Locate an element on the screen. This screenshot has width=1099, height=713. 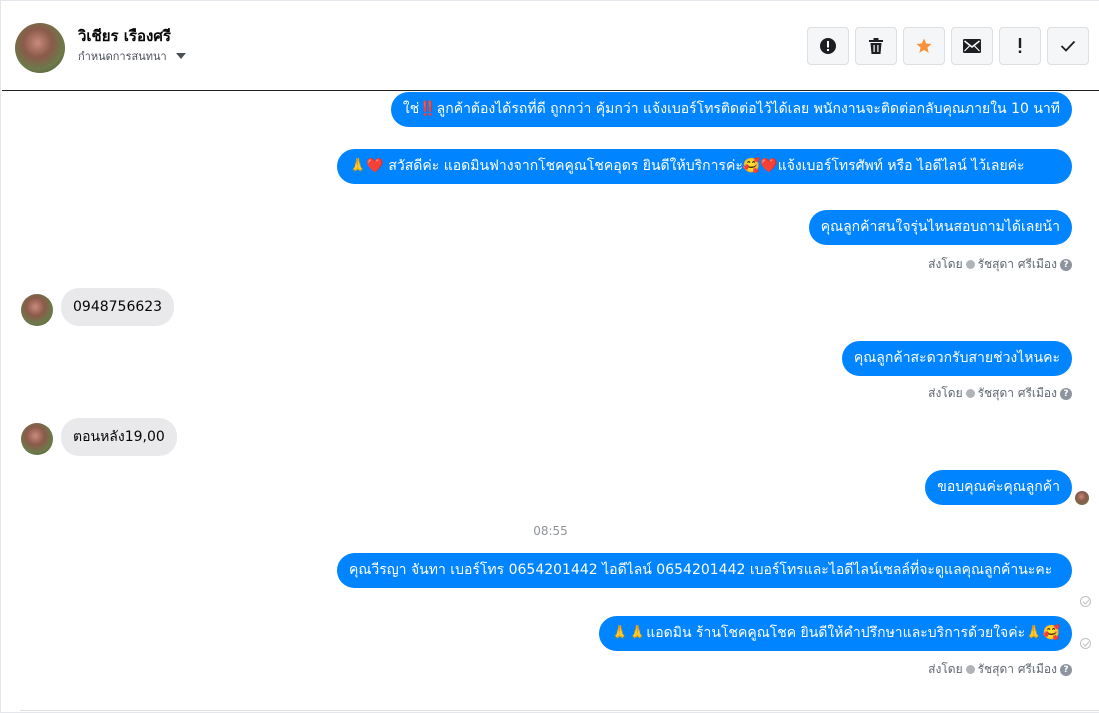
delete-button is located at coordinates (876, 46).